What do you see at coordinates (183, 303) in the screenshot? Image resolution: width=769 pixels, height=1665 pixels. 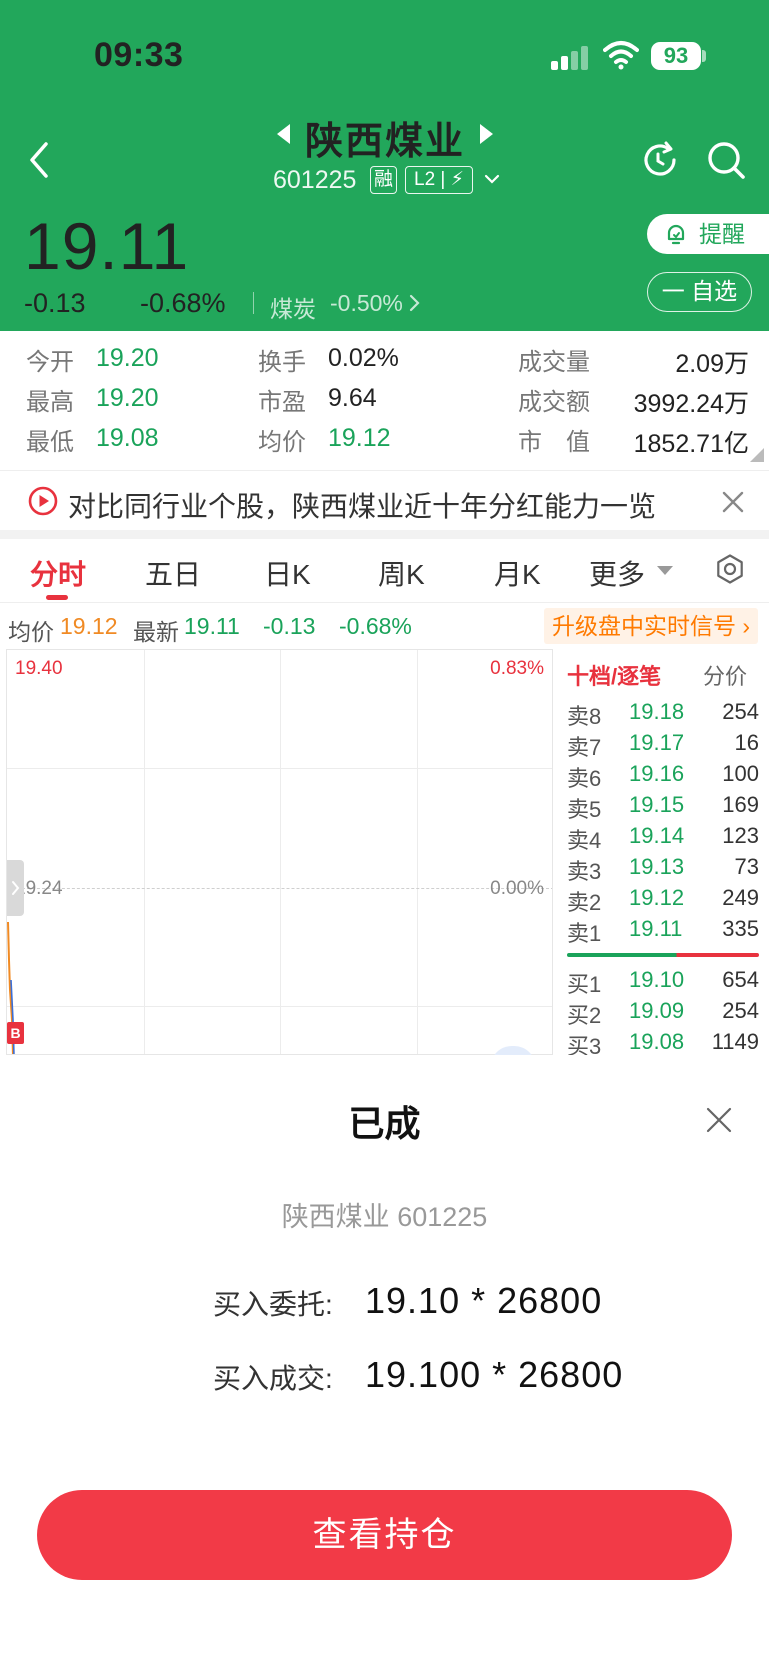 I see `price-change-pct: -0.68%` at bounding box center [183, 303].